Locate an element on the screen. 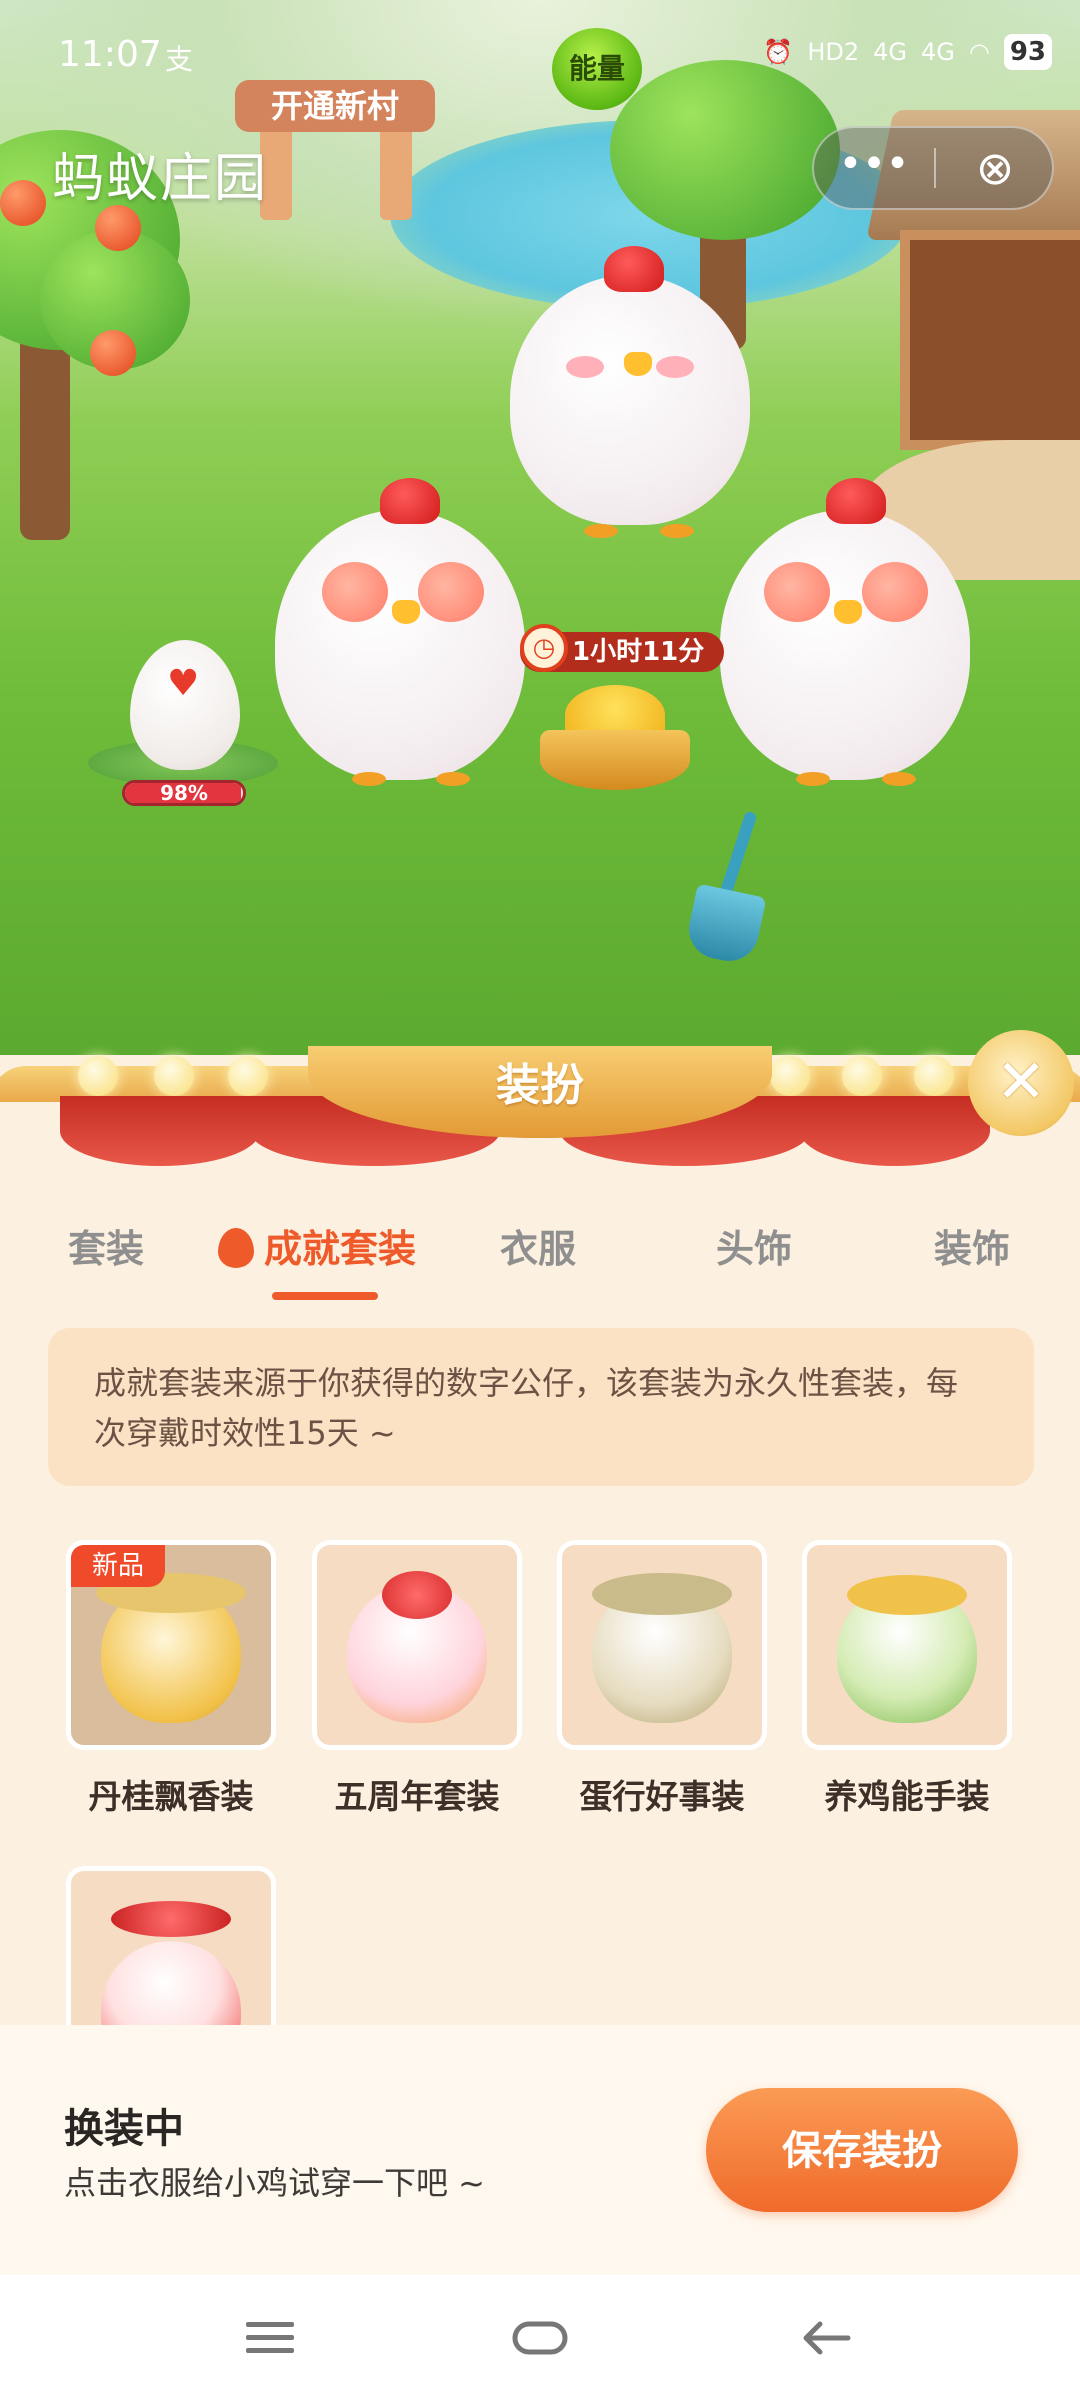  tab-achievement-suits: 成就套装 is located at coordinates (317, 1245).